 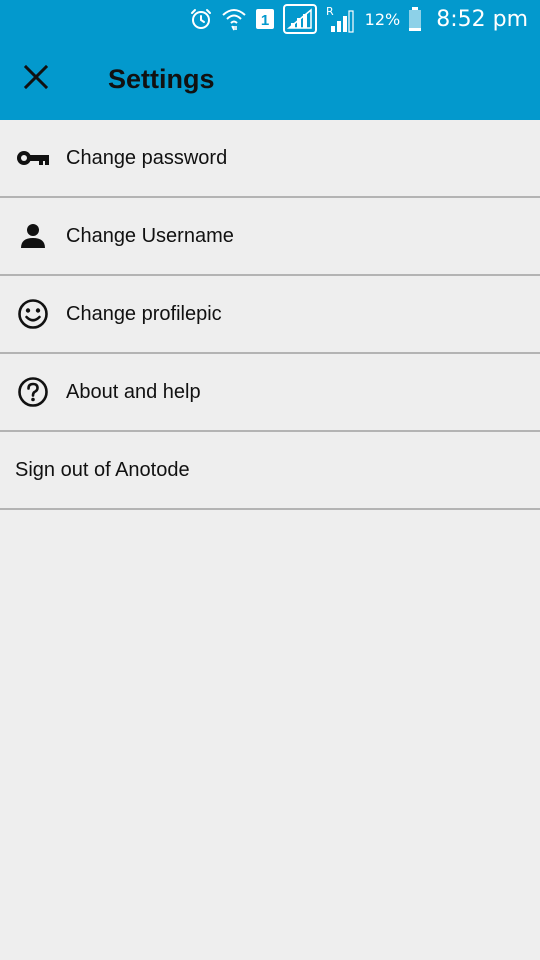 I want to click on status-bar: 1 R 12% 8:52 pm, so click(x=270, y=19).